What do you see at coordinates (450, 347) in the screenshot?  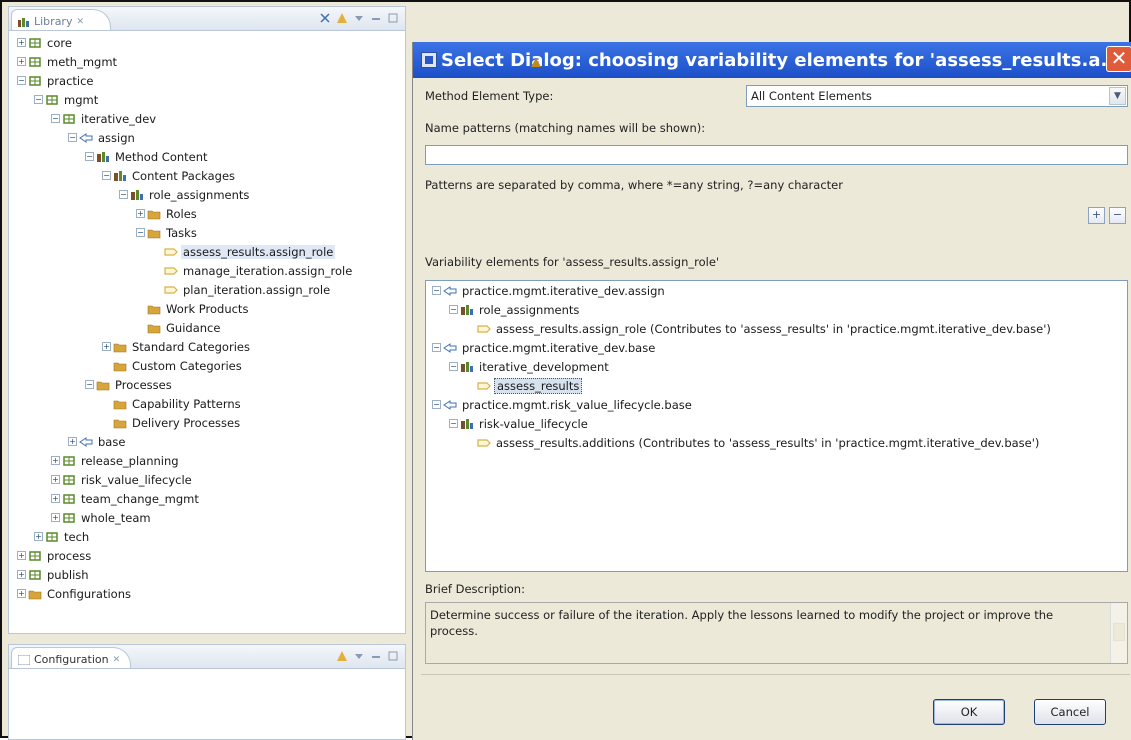 I see `arrow-icon` at bounding box center [450, 347].